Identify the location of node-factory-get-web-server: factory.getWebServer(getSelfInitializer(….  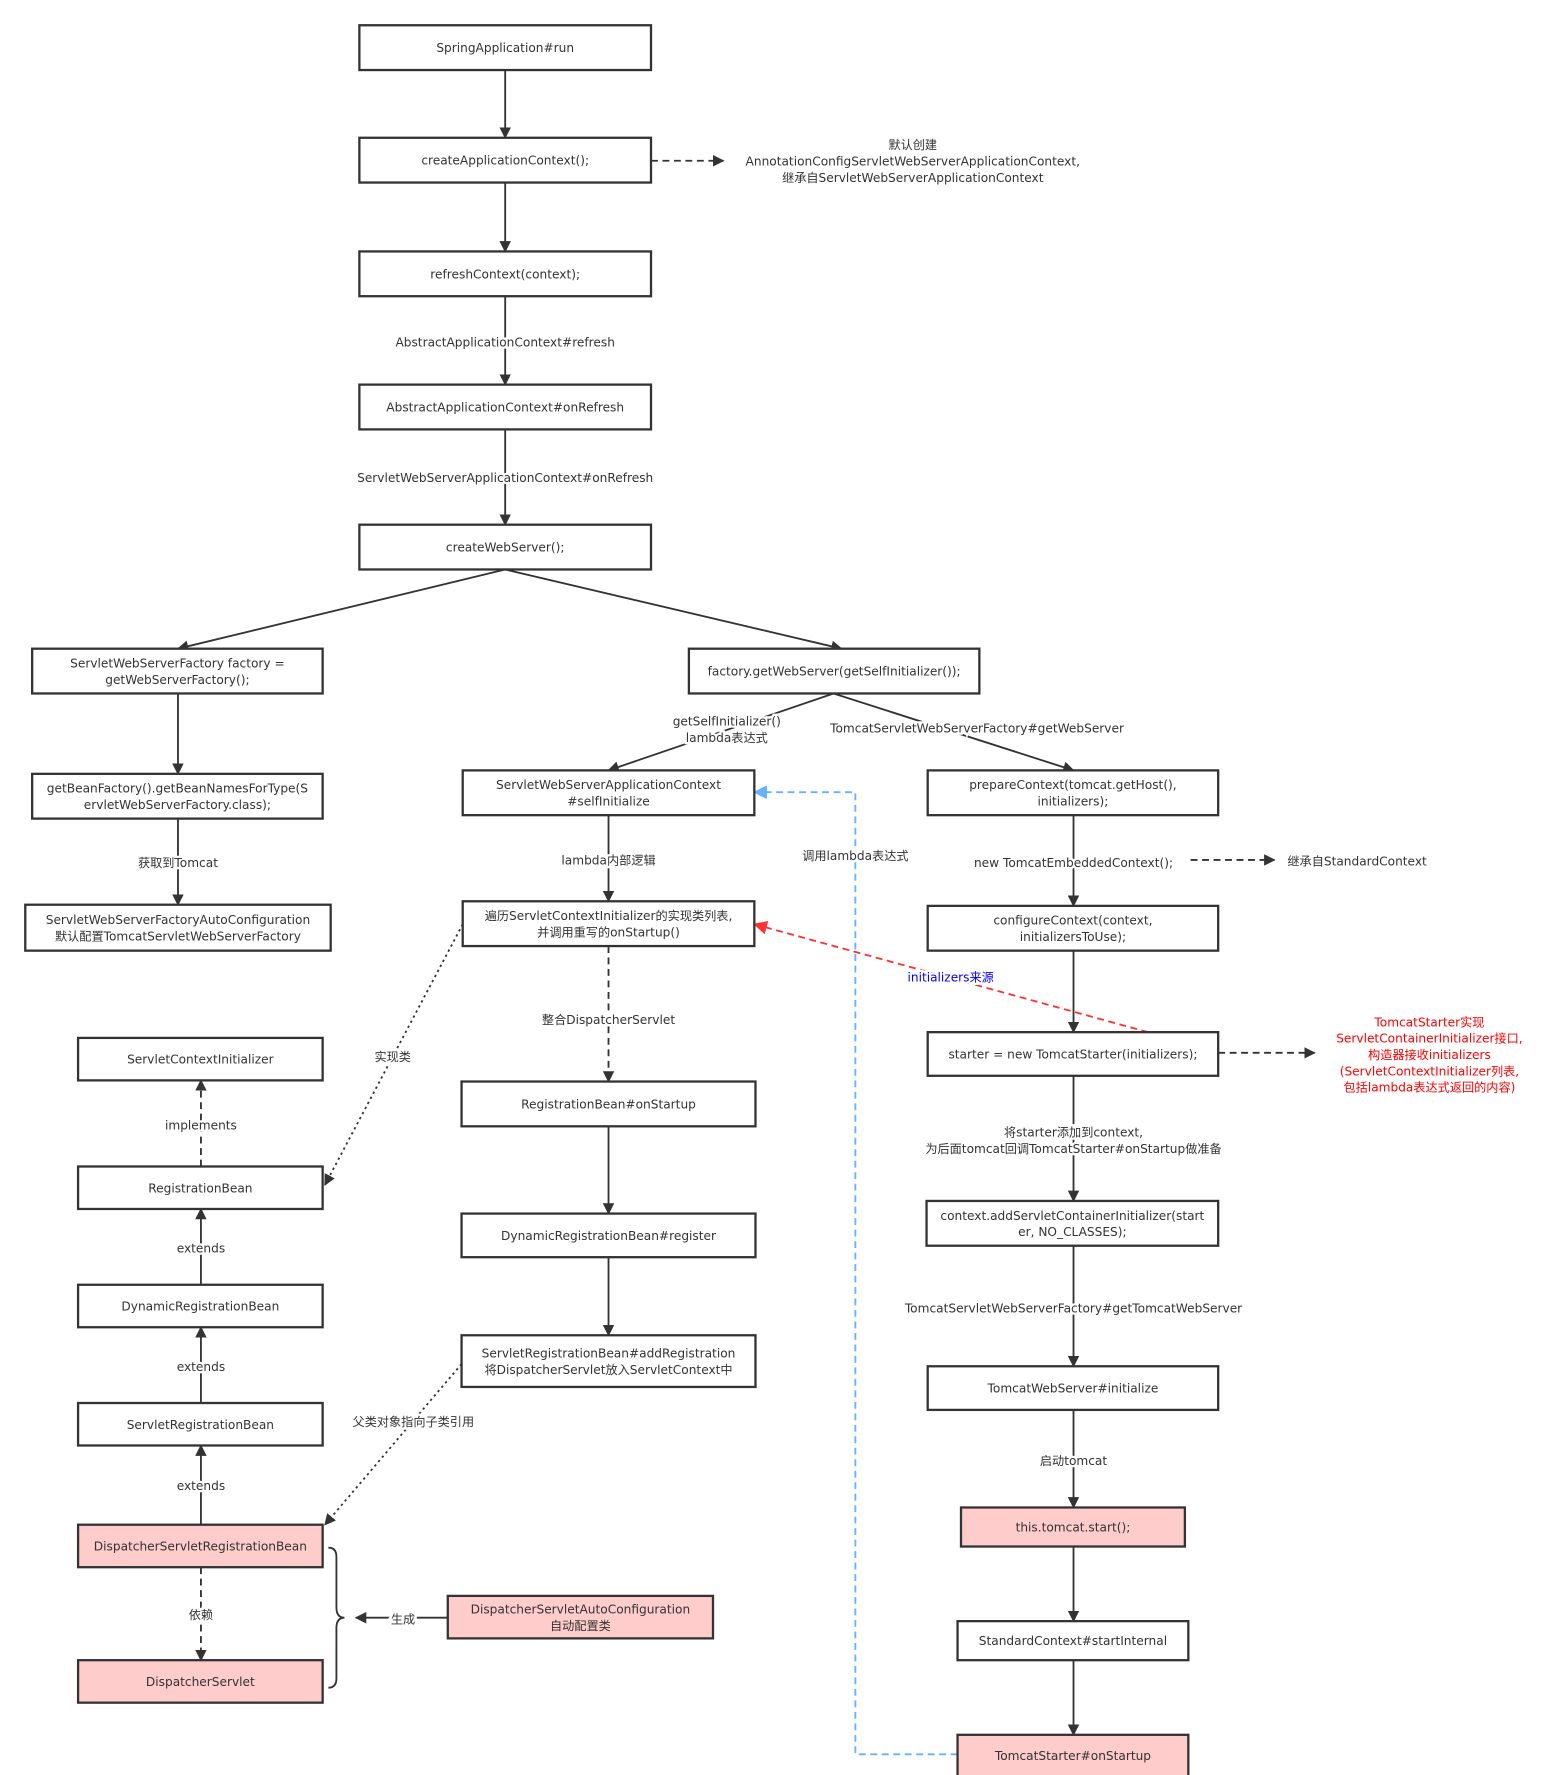
(834, 671).